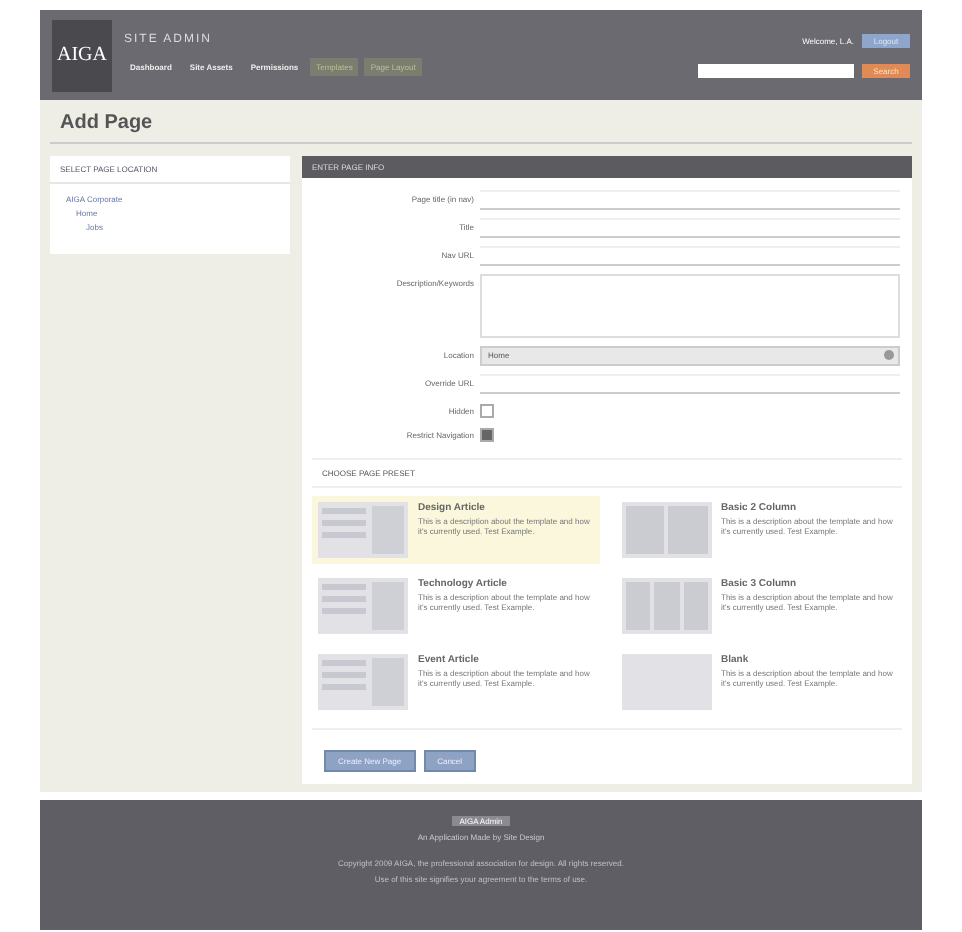  What do you see at coordinates (481, 126) in the screenshot?
I see `page-title: Add Page` at bounding box center [481, 126].